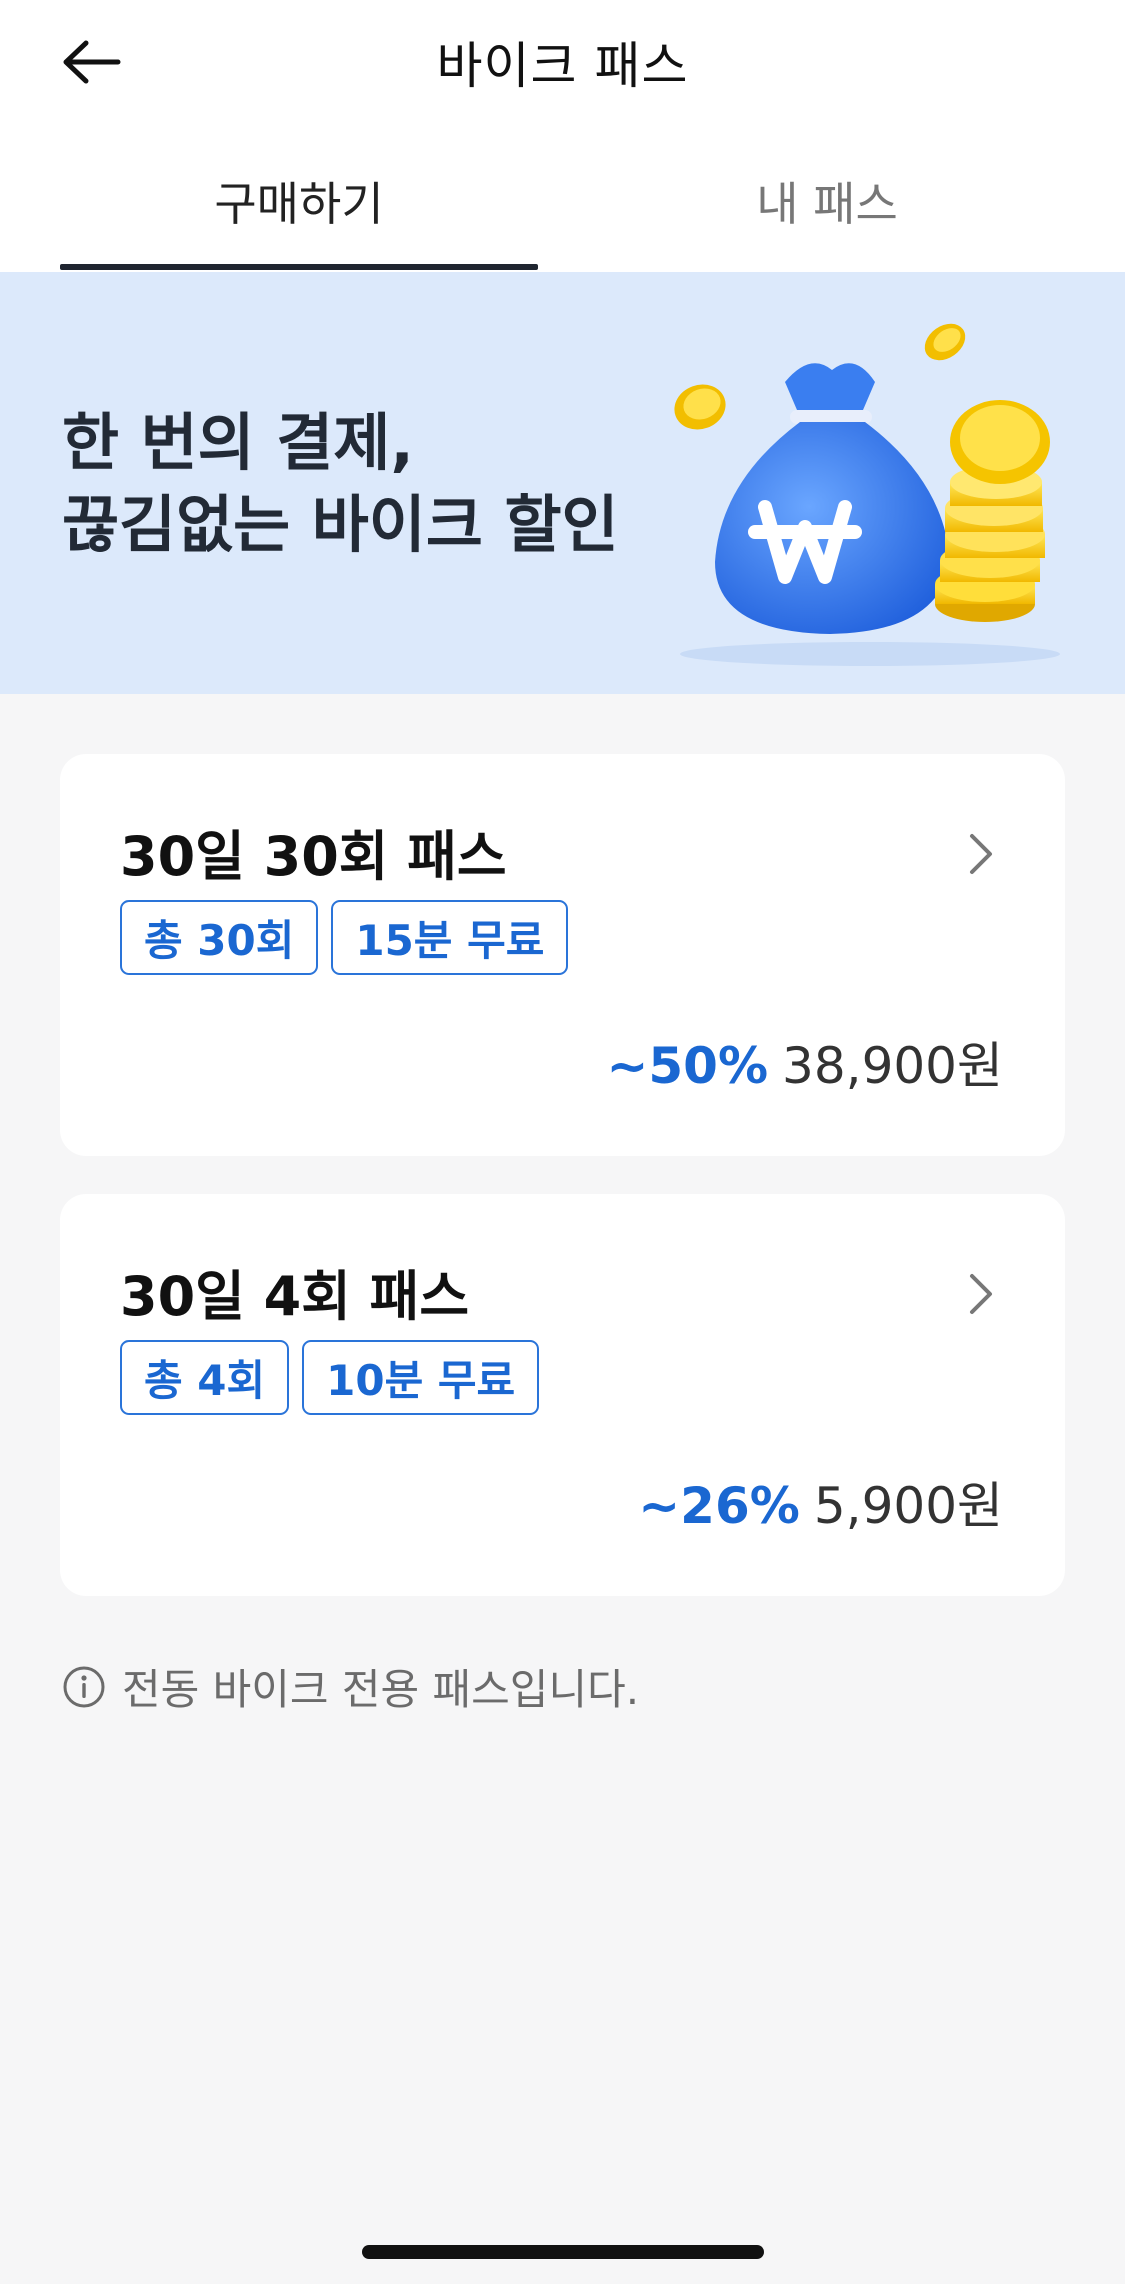  Describe the element at coordinates (719, 1506) in the screenshot. I see `discount-rate: ~26%` at that location.